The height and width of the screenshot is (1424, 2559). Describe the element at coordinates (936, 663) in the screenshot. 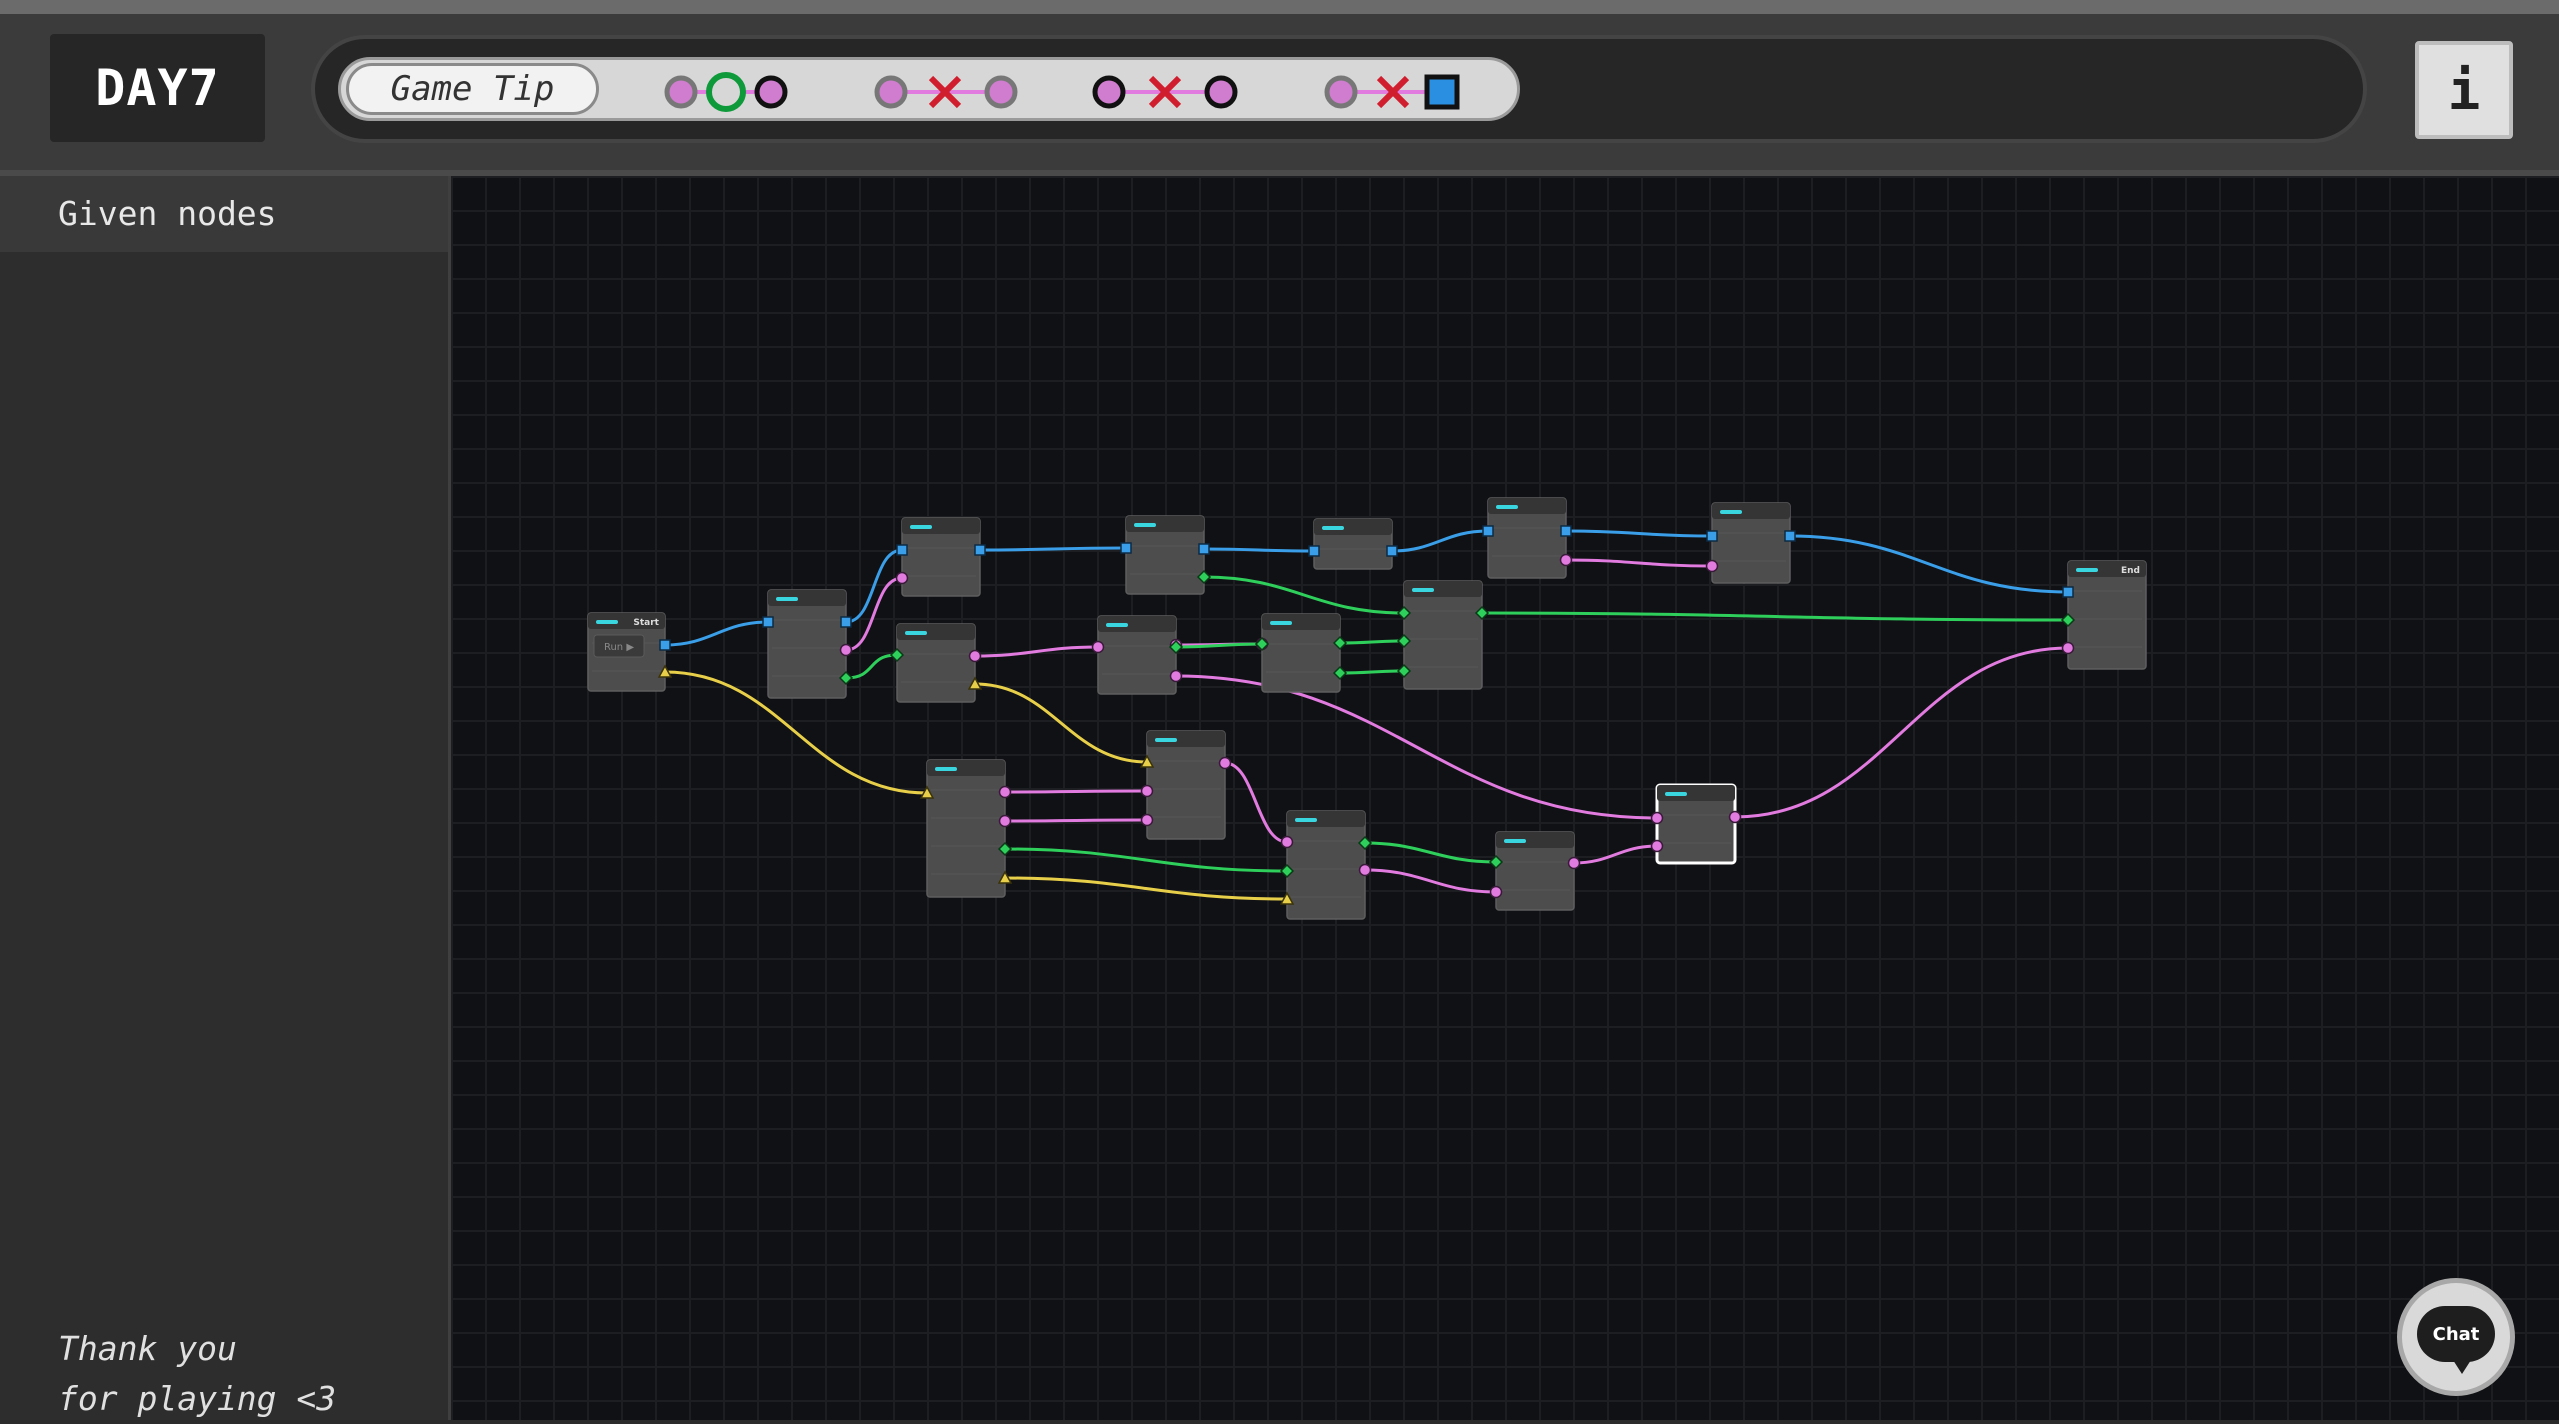

I see `graph-node-n4` at that location.